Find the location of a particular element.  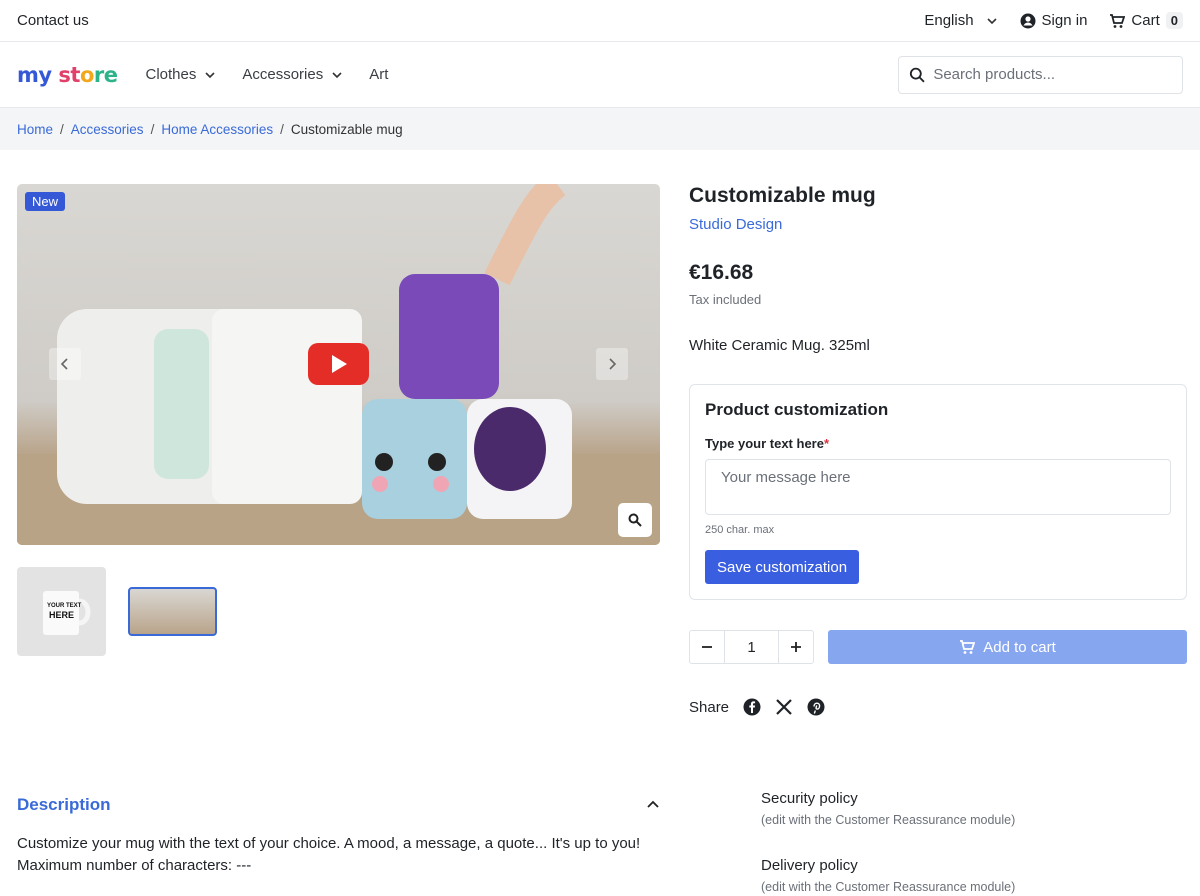

top-bar-right: English Sign in Cart 0 is located at coordinates (1053, 20).